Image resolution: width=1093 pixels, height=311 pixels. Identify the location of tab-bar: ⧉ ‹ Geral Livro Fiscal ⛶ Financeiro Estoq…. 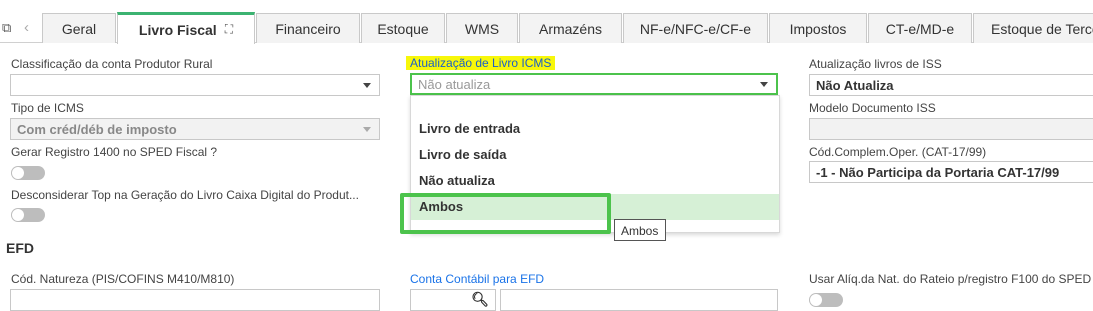
(546, 22).